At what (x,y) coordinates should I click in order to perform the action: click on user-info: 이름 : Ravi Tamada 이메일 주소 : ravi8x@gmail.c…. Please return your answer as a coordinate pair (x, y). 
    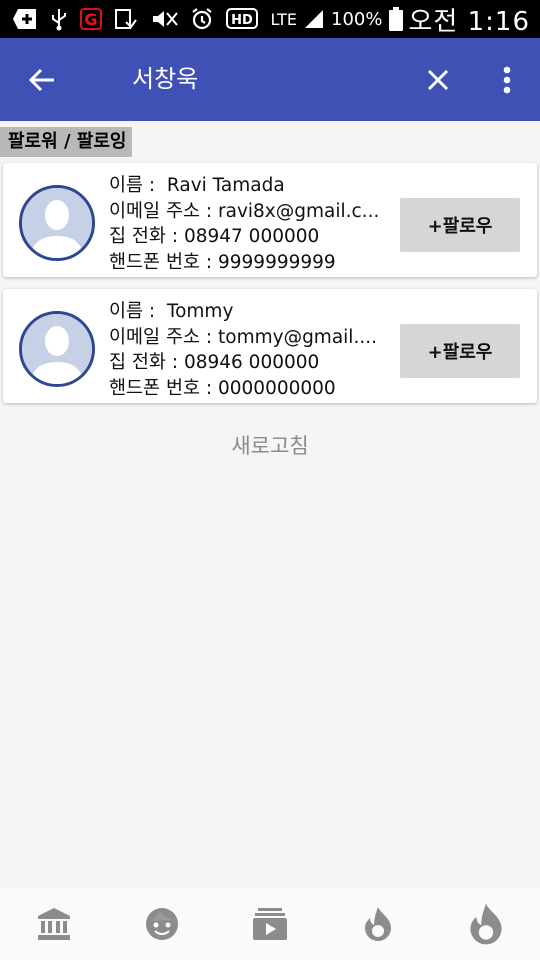
    Looking at the image, I should click on (251, 224).